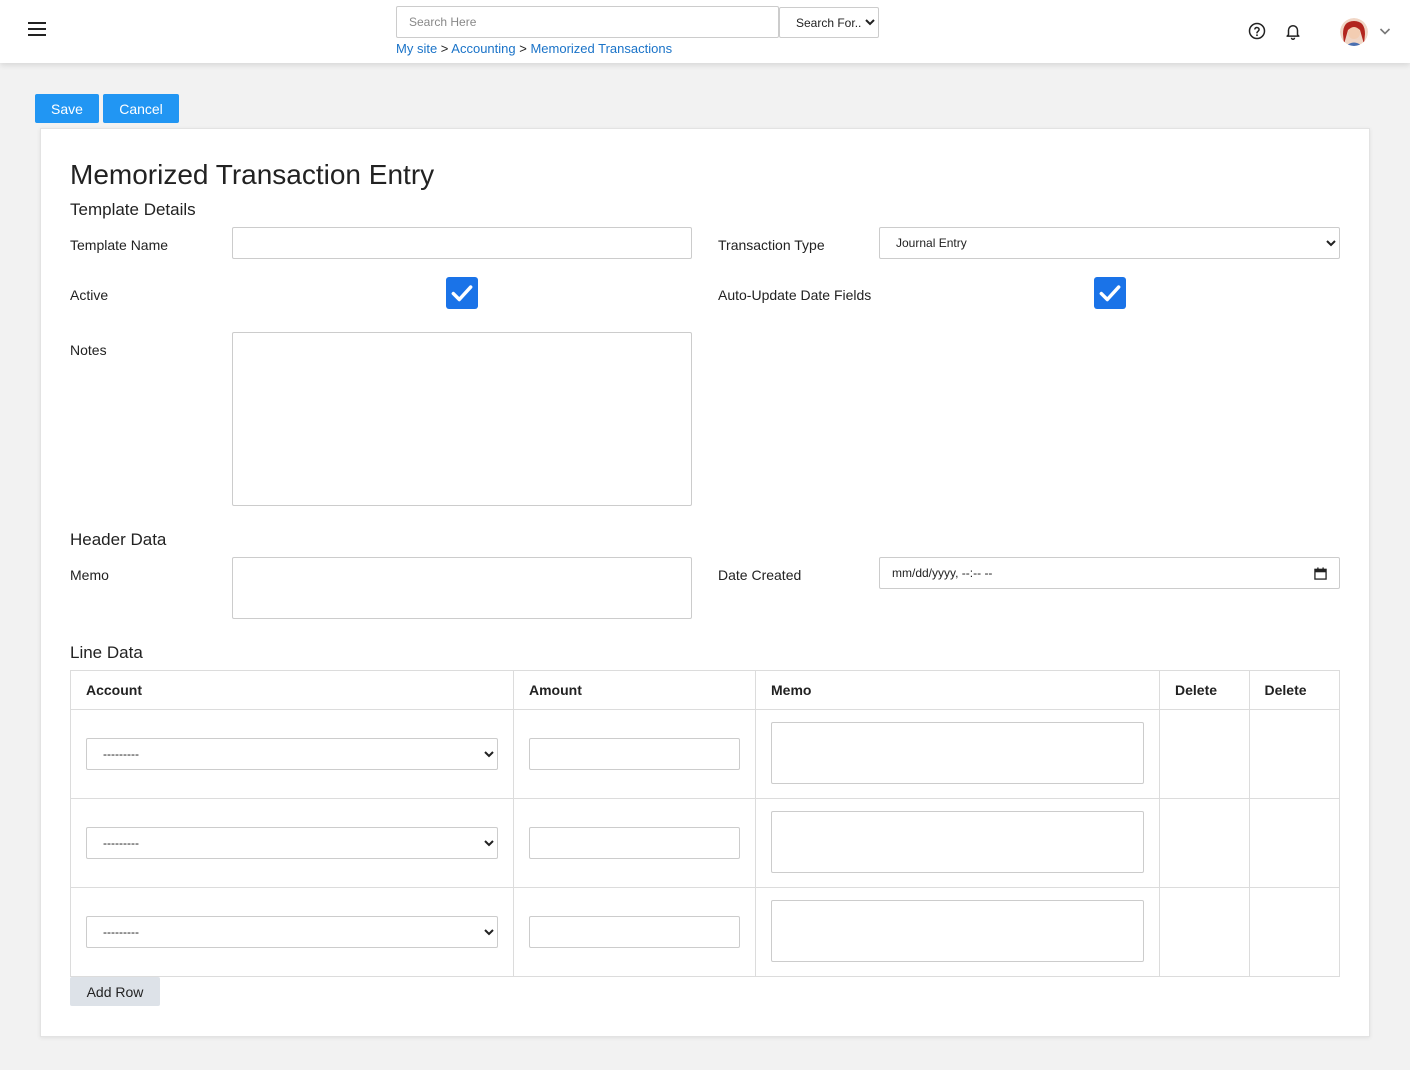 The image size is (1410, 1070). I want to click on notes-textarea, so click(462, 419).